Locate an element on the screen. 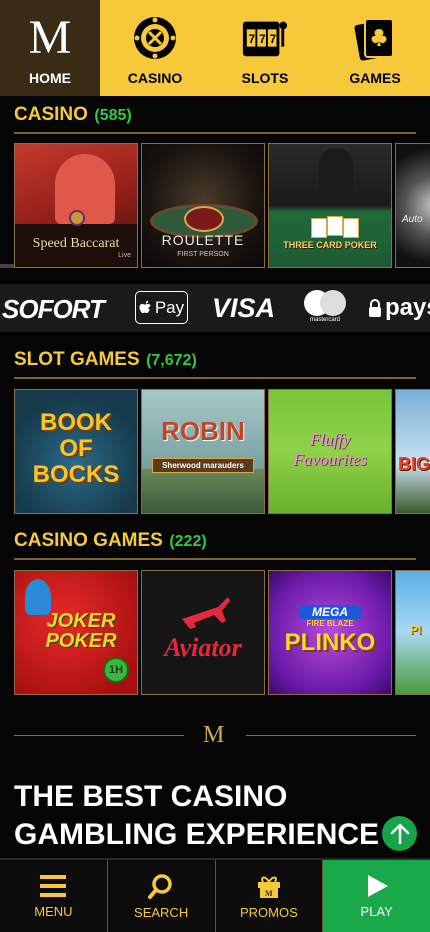 The width and height of the screenshot is (430, 932). paysafe-text: pays is located at coordinates (407, 307).